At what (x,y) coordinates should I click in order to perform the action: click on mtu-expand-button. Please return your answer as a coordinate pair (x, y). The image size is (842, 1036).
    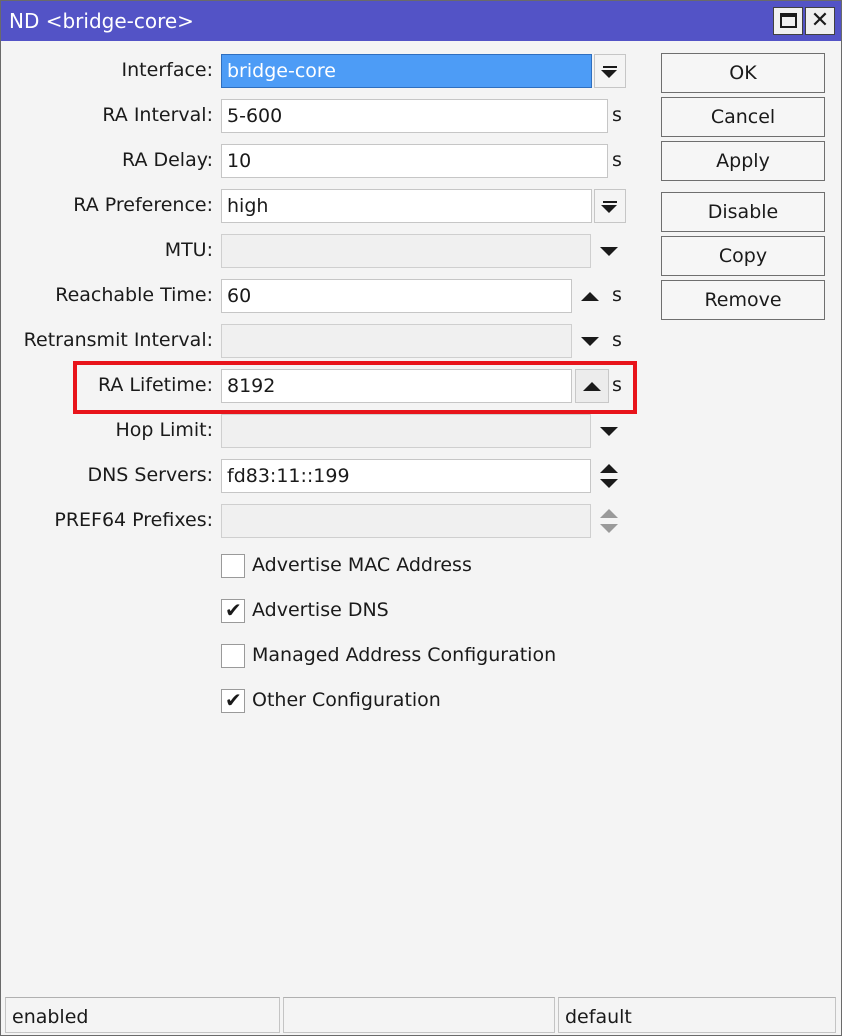
    Looking at the image, I should click on (610, 251).